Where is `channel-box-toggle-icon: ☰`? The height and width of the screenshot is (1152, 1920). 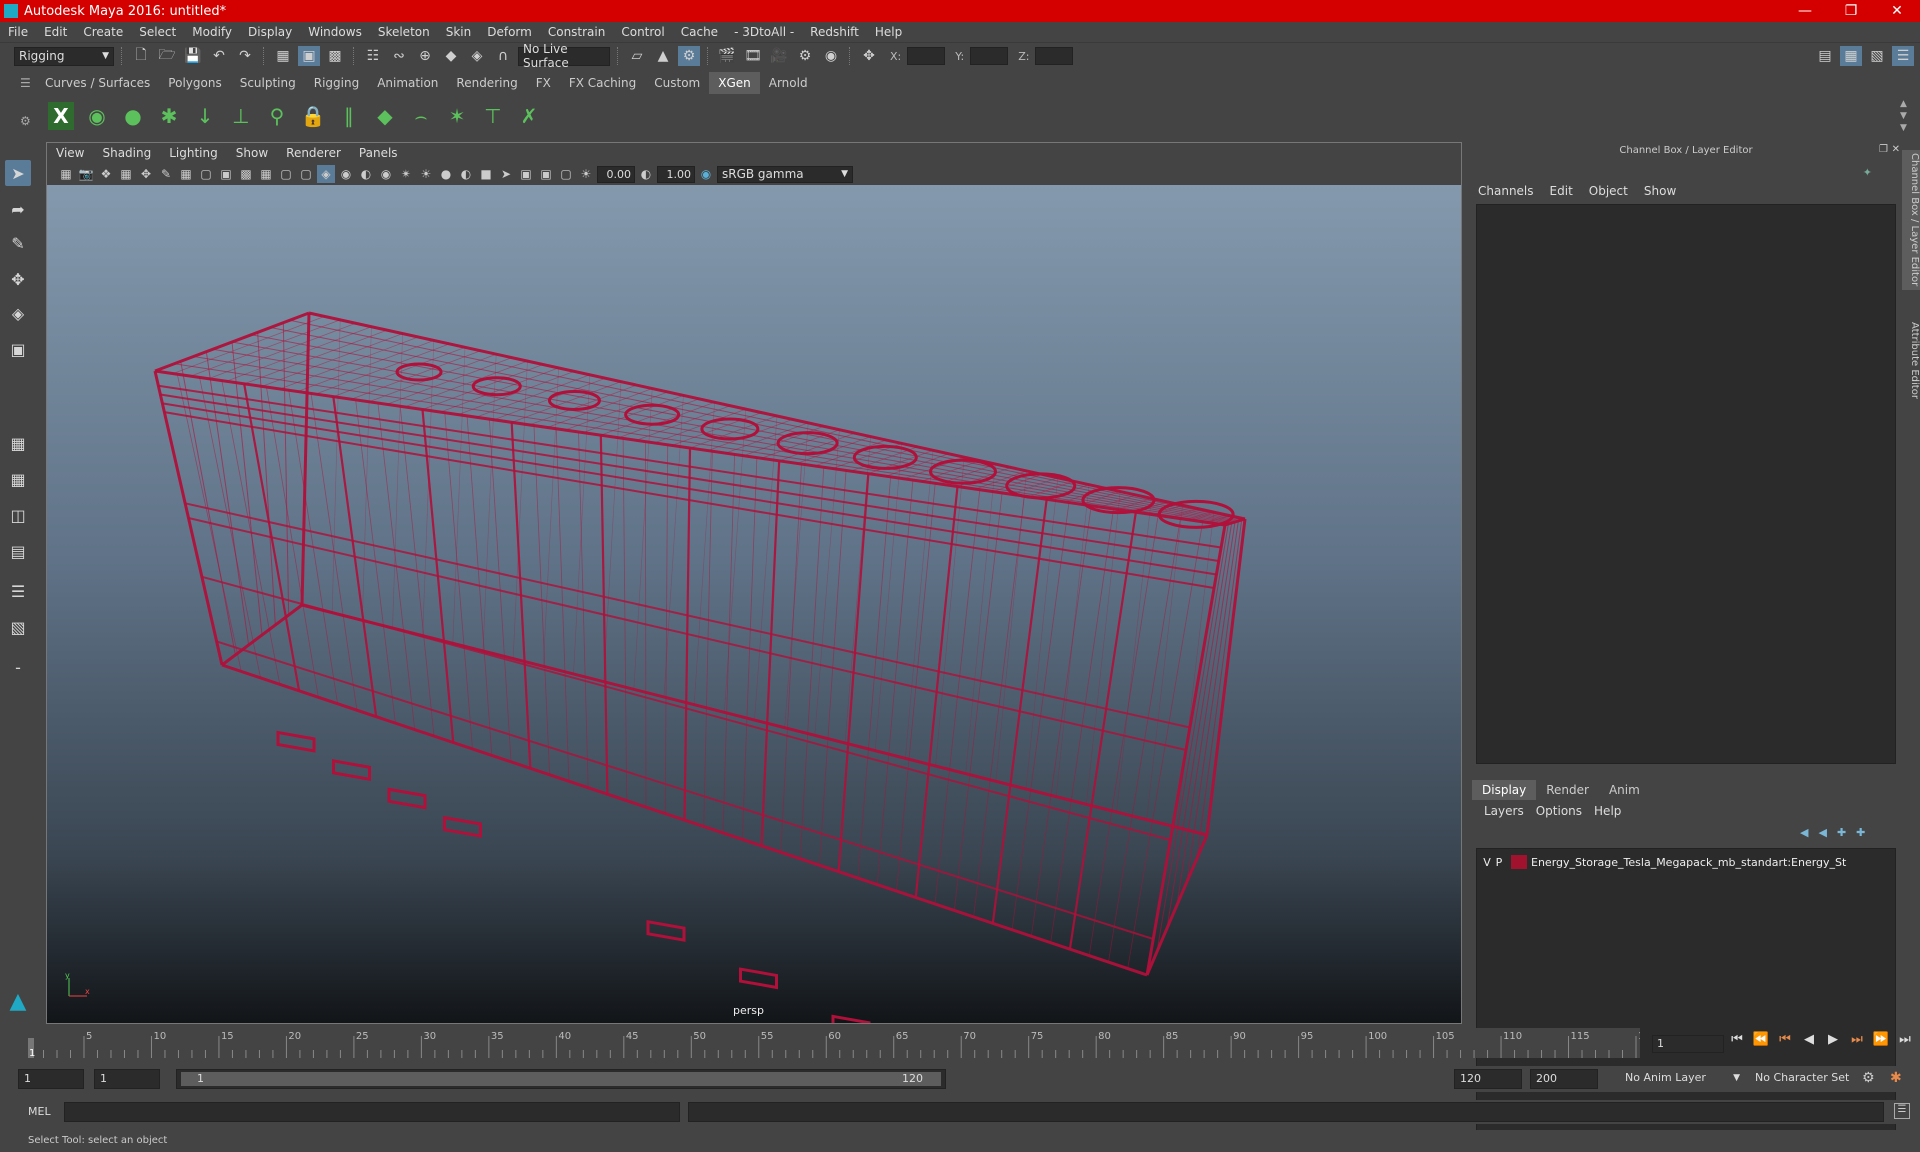
channel-box-toggle-icon: ☰ is located at coordinates (1903, 56).